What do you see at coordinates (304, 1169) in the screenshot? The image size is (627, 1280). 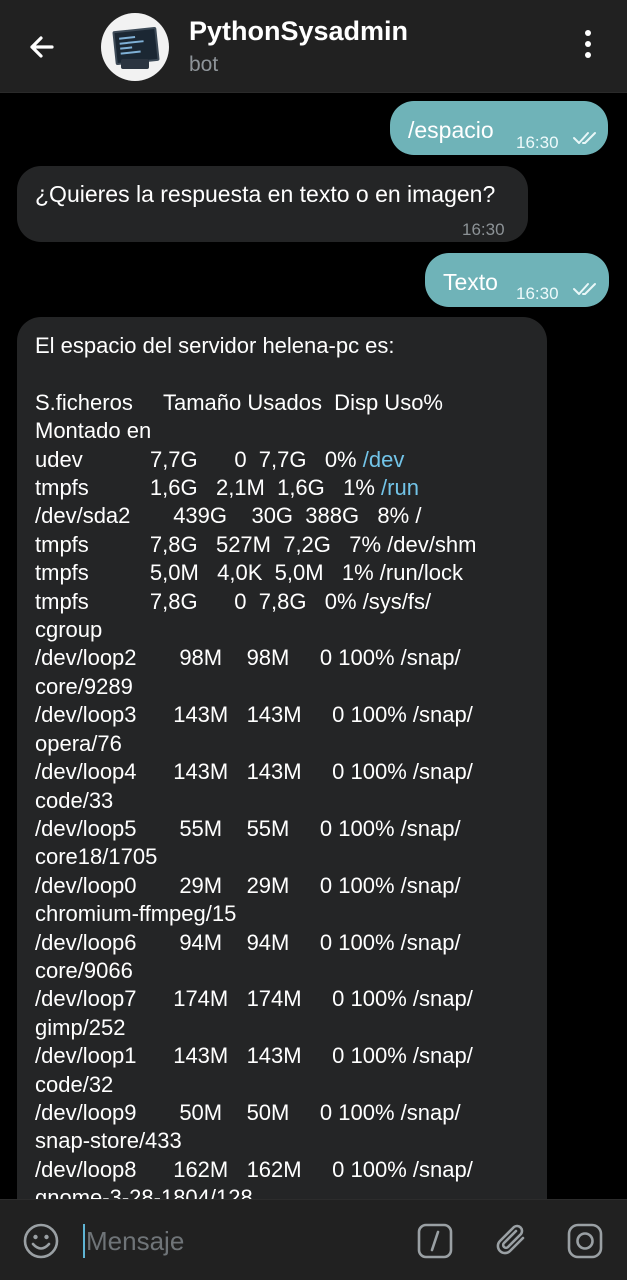 I see `usage-columns: 162M 162M 0 100% /snap/` at bounding box center [304, 1169].